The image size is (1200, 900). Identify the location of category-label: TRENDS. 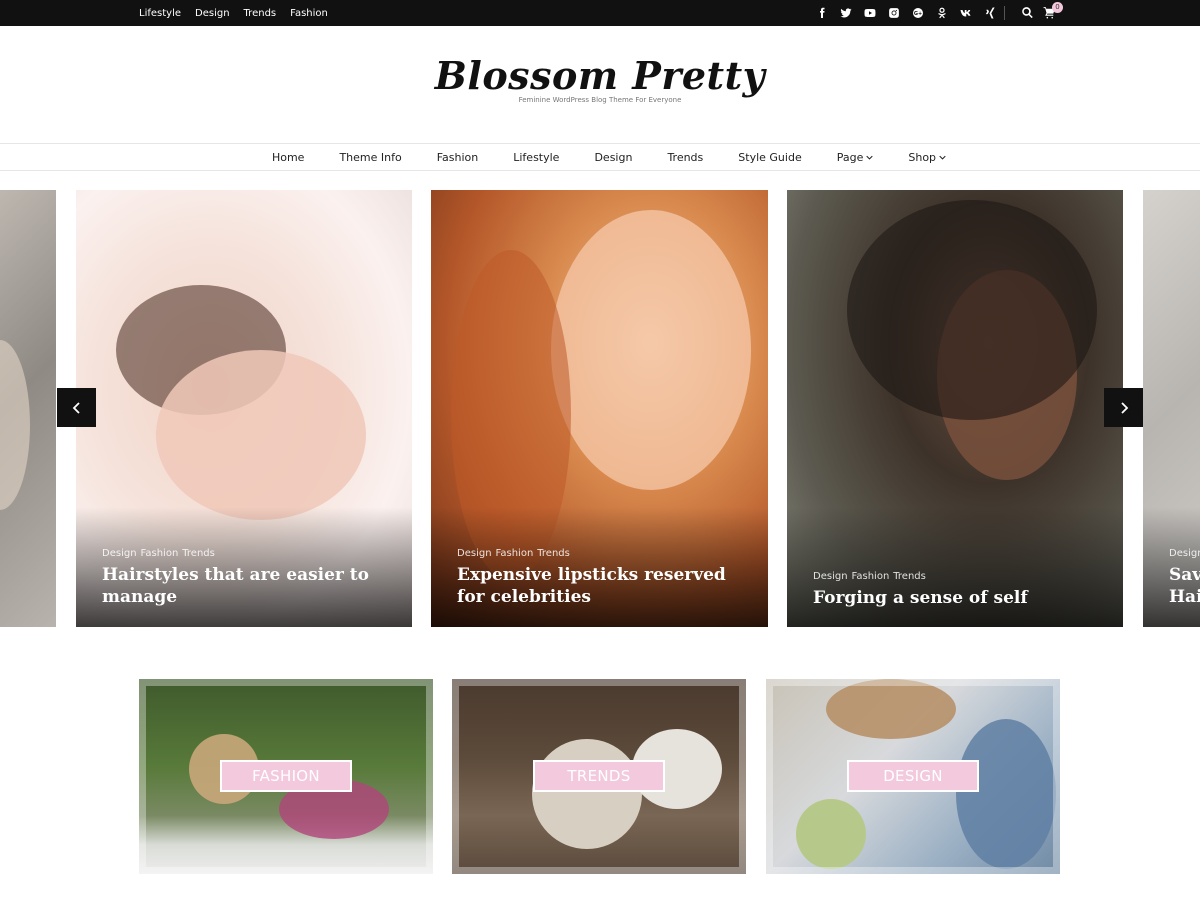
(599, 776).